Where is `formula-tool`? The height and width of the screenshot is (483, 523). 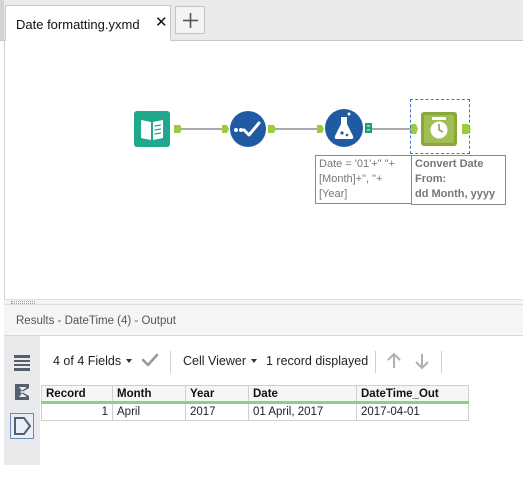
formula-tool is located at coordinates (346, 129).